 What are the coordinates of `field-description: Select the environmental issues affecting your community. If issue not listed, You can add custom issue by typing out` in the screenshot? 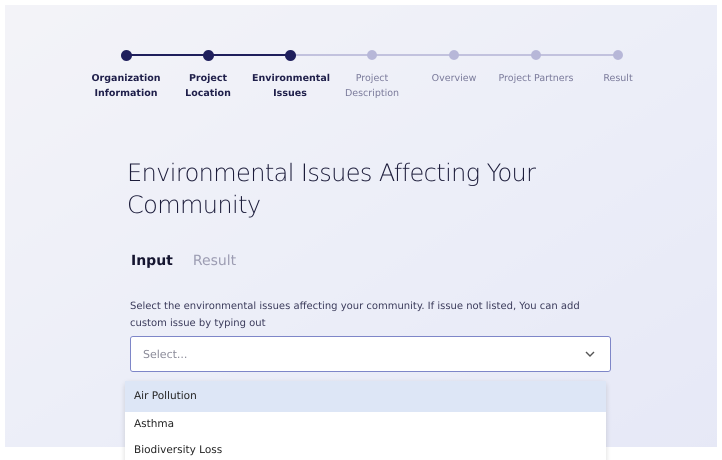 It's located at (355, 315).